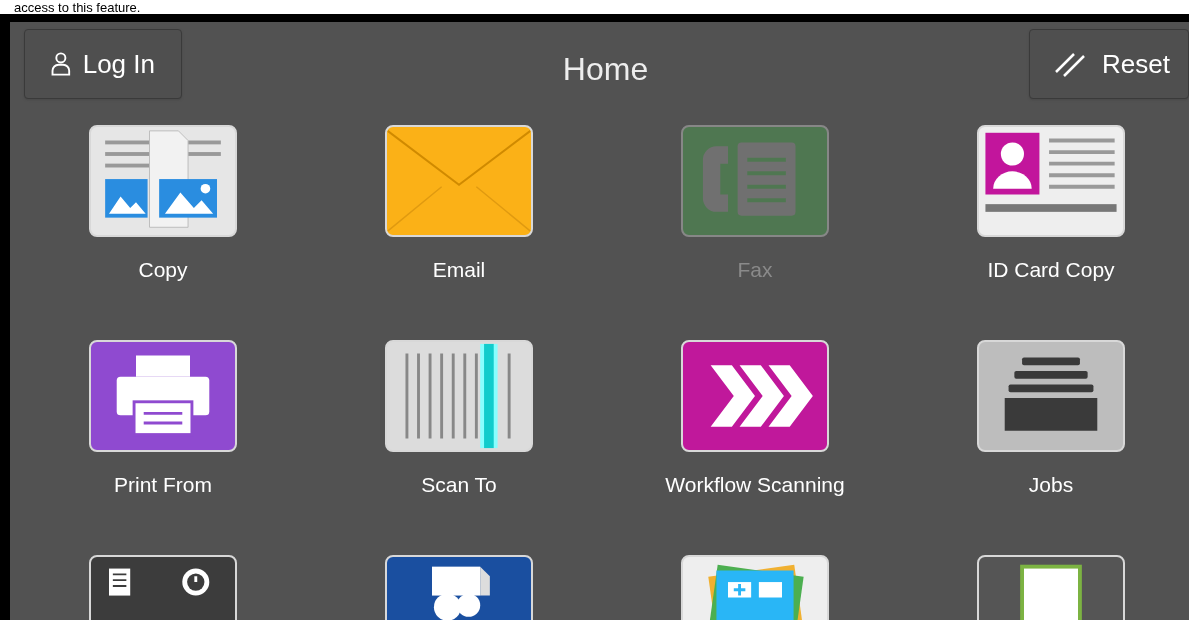 The image size is (1189, 620). What do you see at coordinates (103, 64) in the screenshot?
I see `login-button: Log In` at bounding box center [103, 64].